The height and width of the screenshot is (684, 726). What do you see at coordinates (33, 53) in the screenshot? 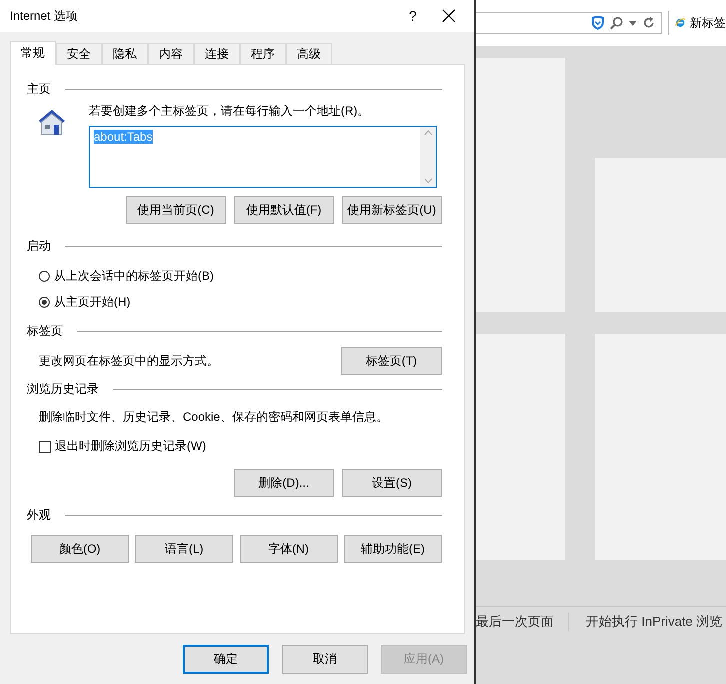
I see `tab: 常规` at bounding box center [33, 53].